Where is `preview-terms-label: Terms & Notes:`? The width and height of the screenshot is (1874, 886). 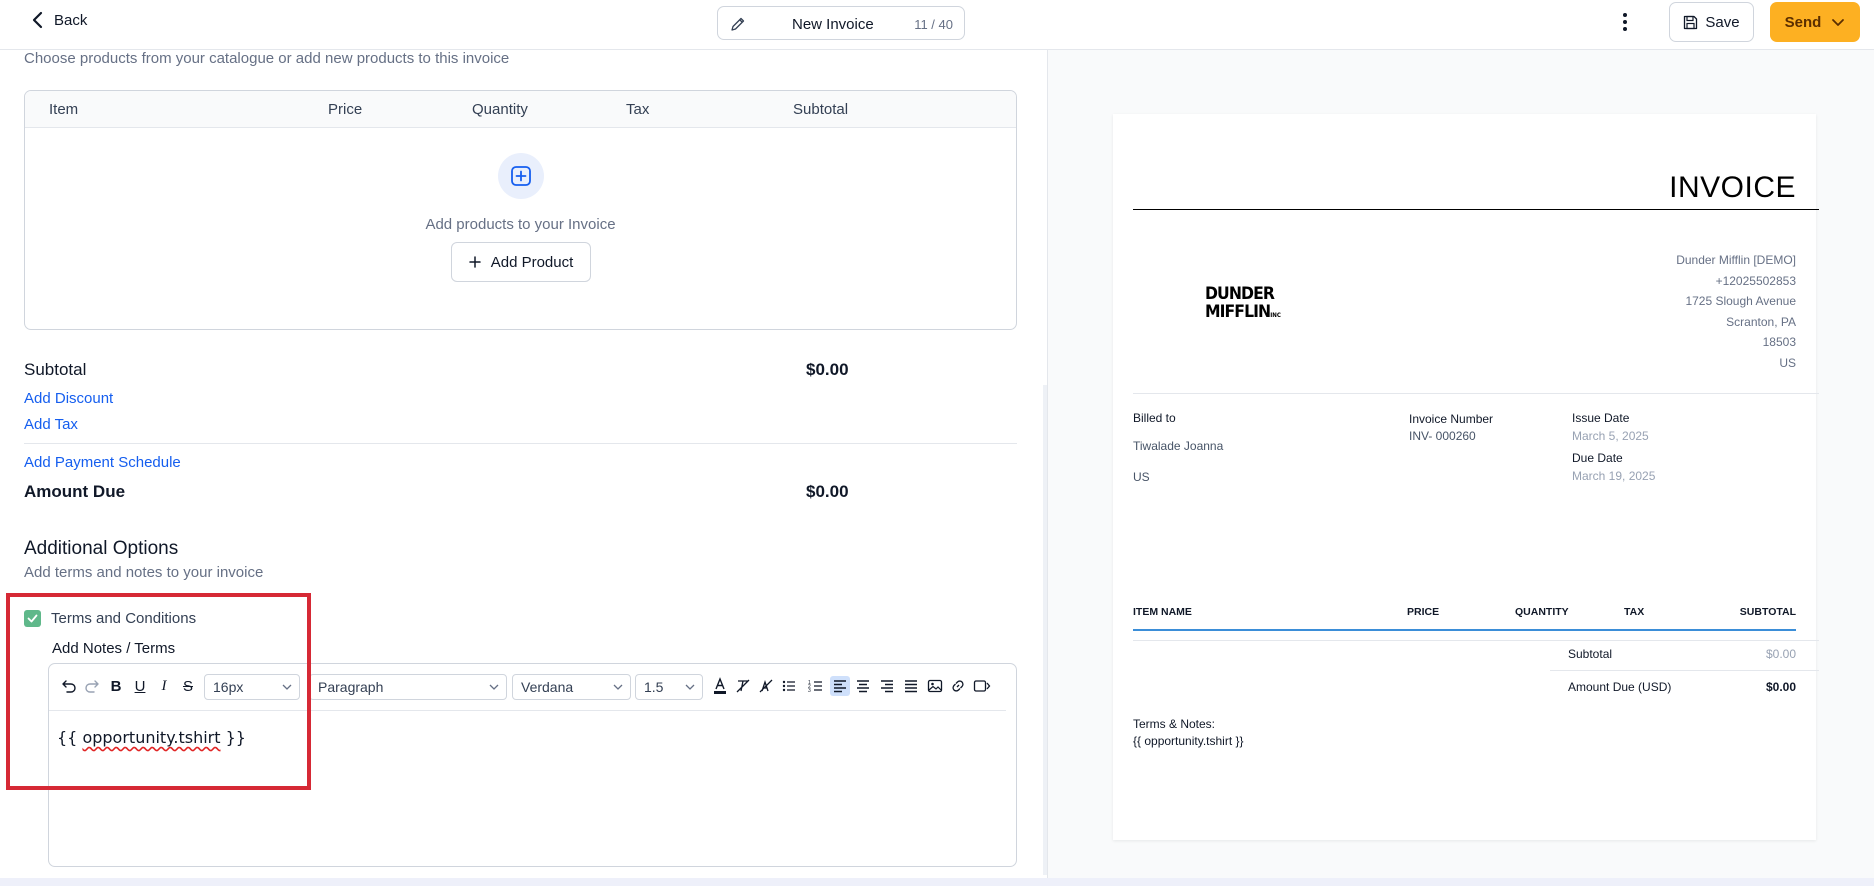
preview-terms-label: Terms & Notes: is located at coordinates (1174, 724).